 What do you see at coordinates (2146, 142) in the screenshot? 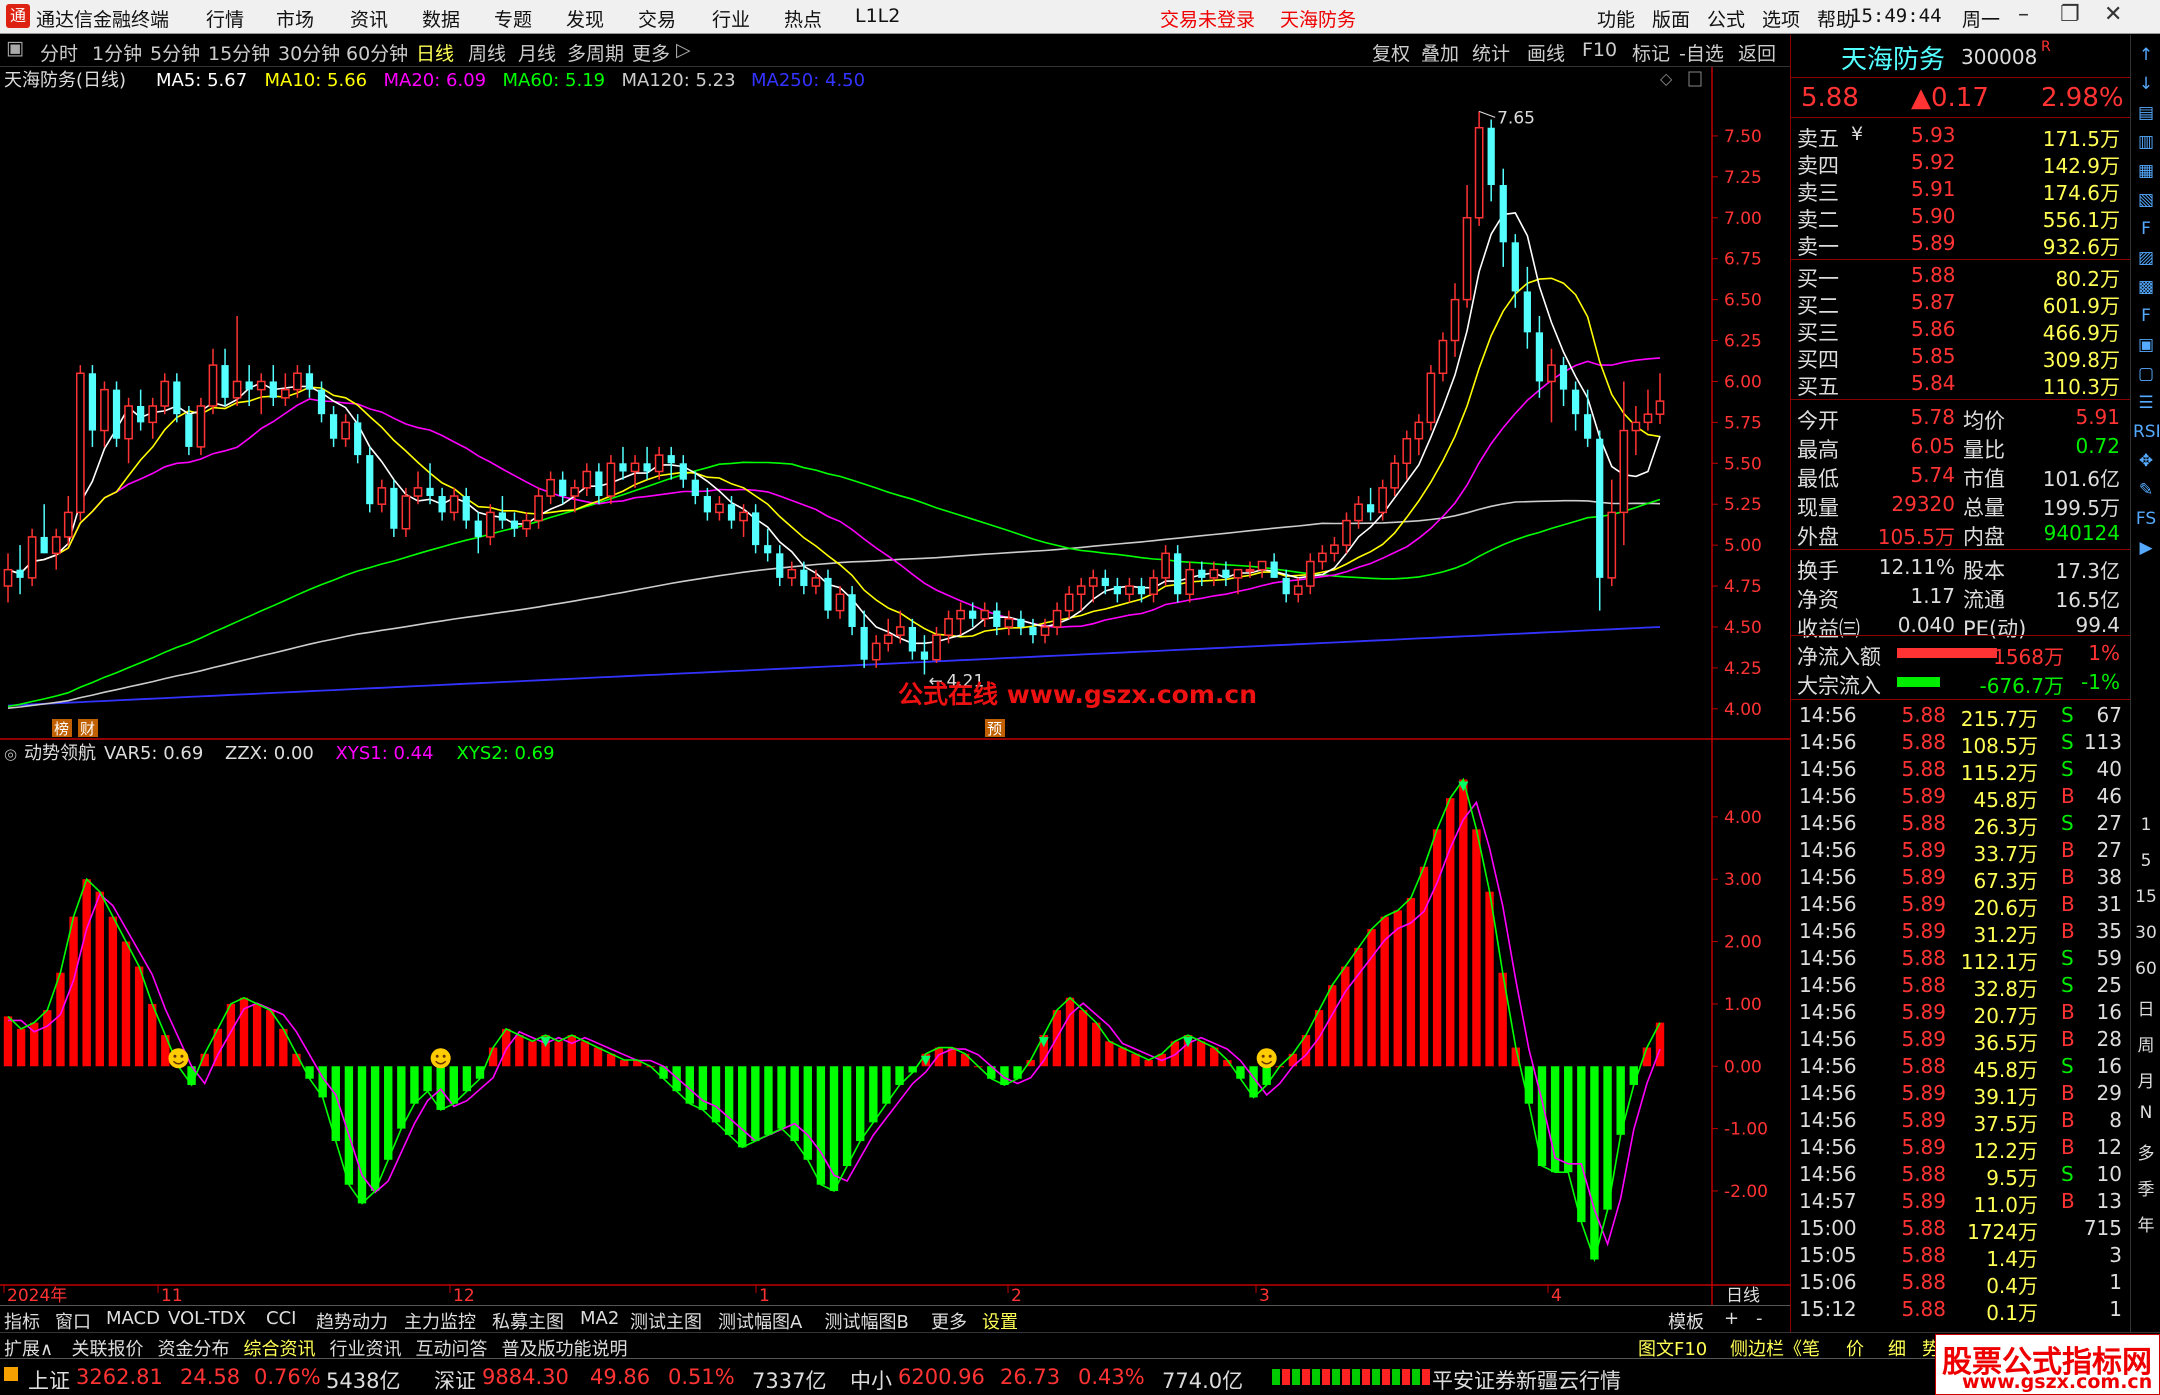
I see `right-tool-3: ▥` at bounding box center [2146, 142].